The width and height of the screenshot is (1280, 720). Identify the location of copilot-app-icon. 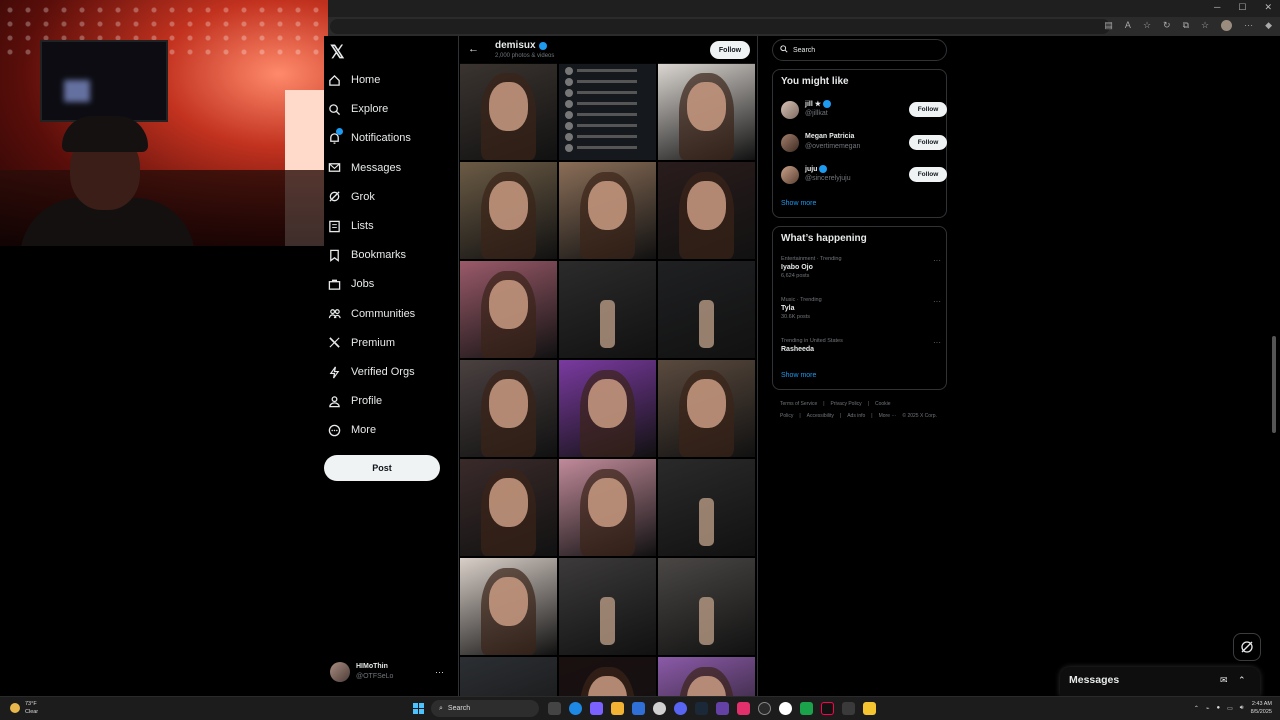
(596, 708).